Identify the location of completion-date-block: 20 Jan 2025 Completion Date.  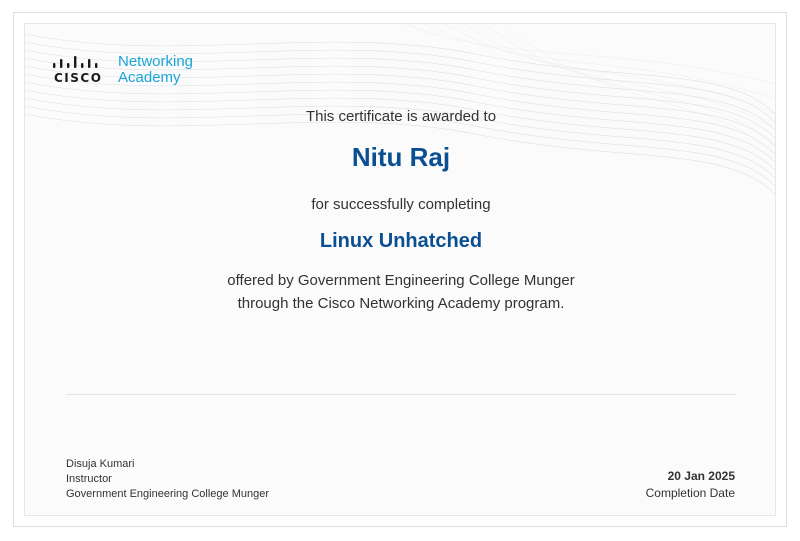
(690, 485).